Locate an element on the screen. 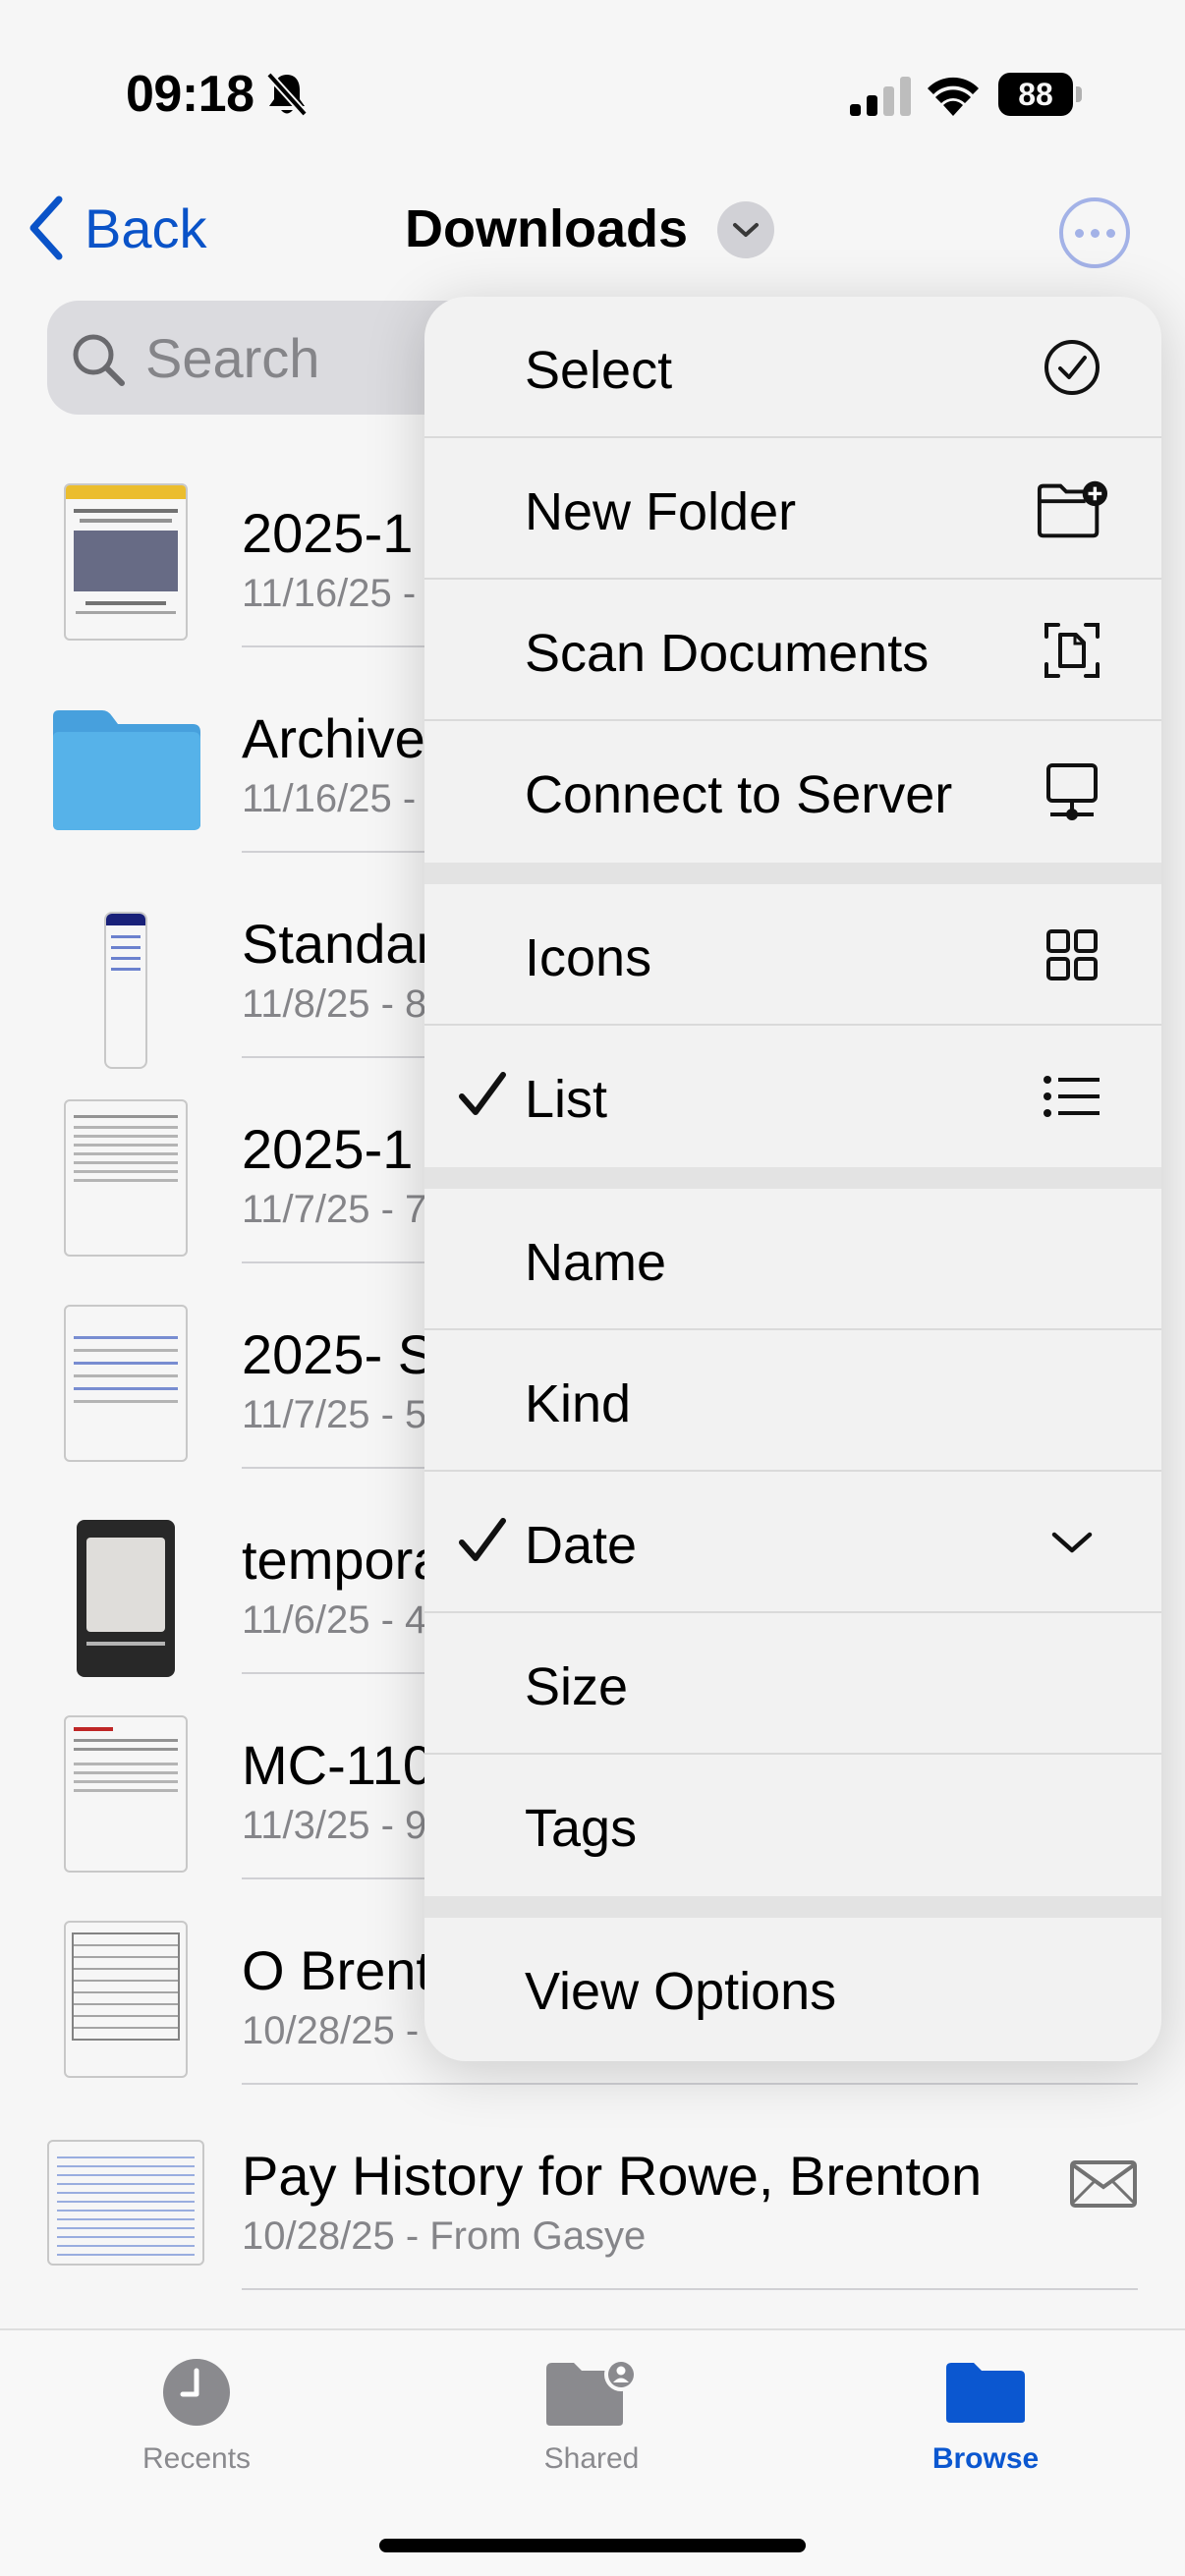 The image size is (1185, 2576). file-name: Pay History for Rowe, Brenton is located at coordinates (612, 2176).